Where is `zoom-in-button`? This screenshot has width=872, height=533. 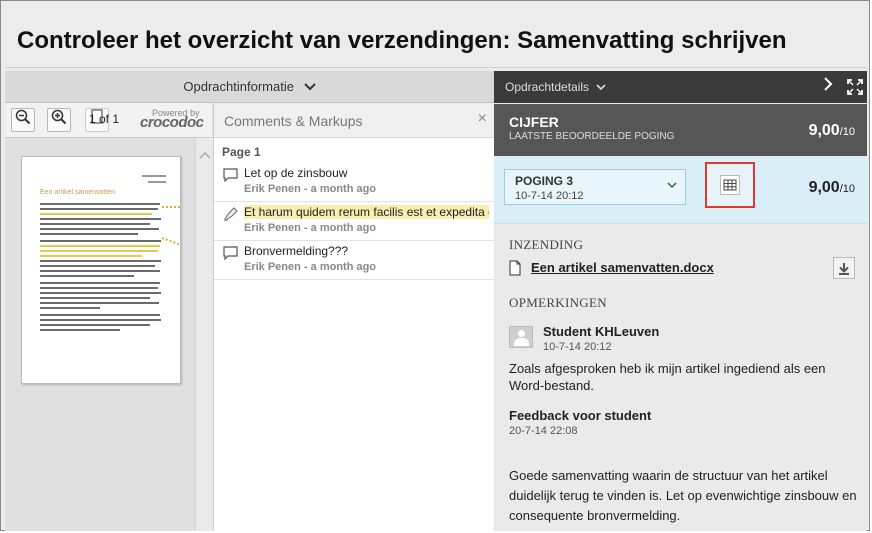 zoom-in-button is located at coordinates (59, 120).